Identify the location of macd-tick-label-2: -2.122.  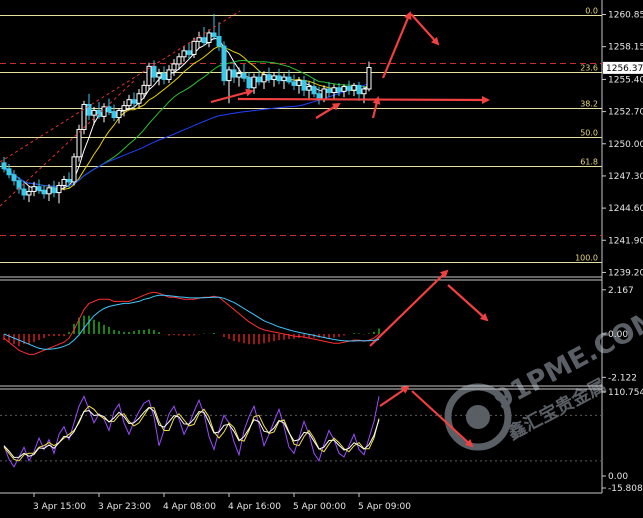
(622, 378).